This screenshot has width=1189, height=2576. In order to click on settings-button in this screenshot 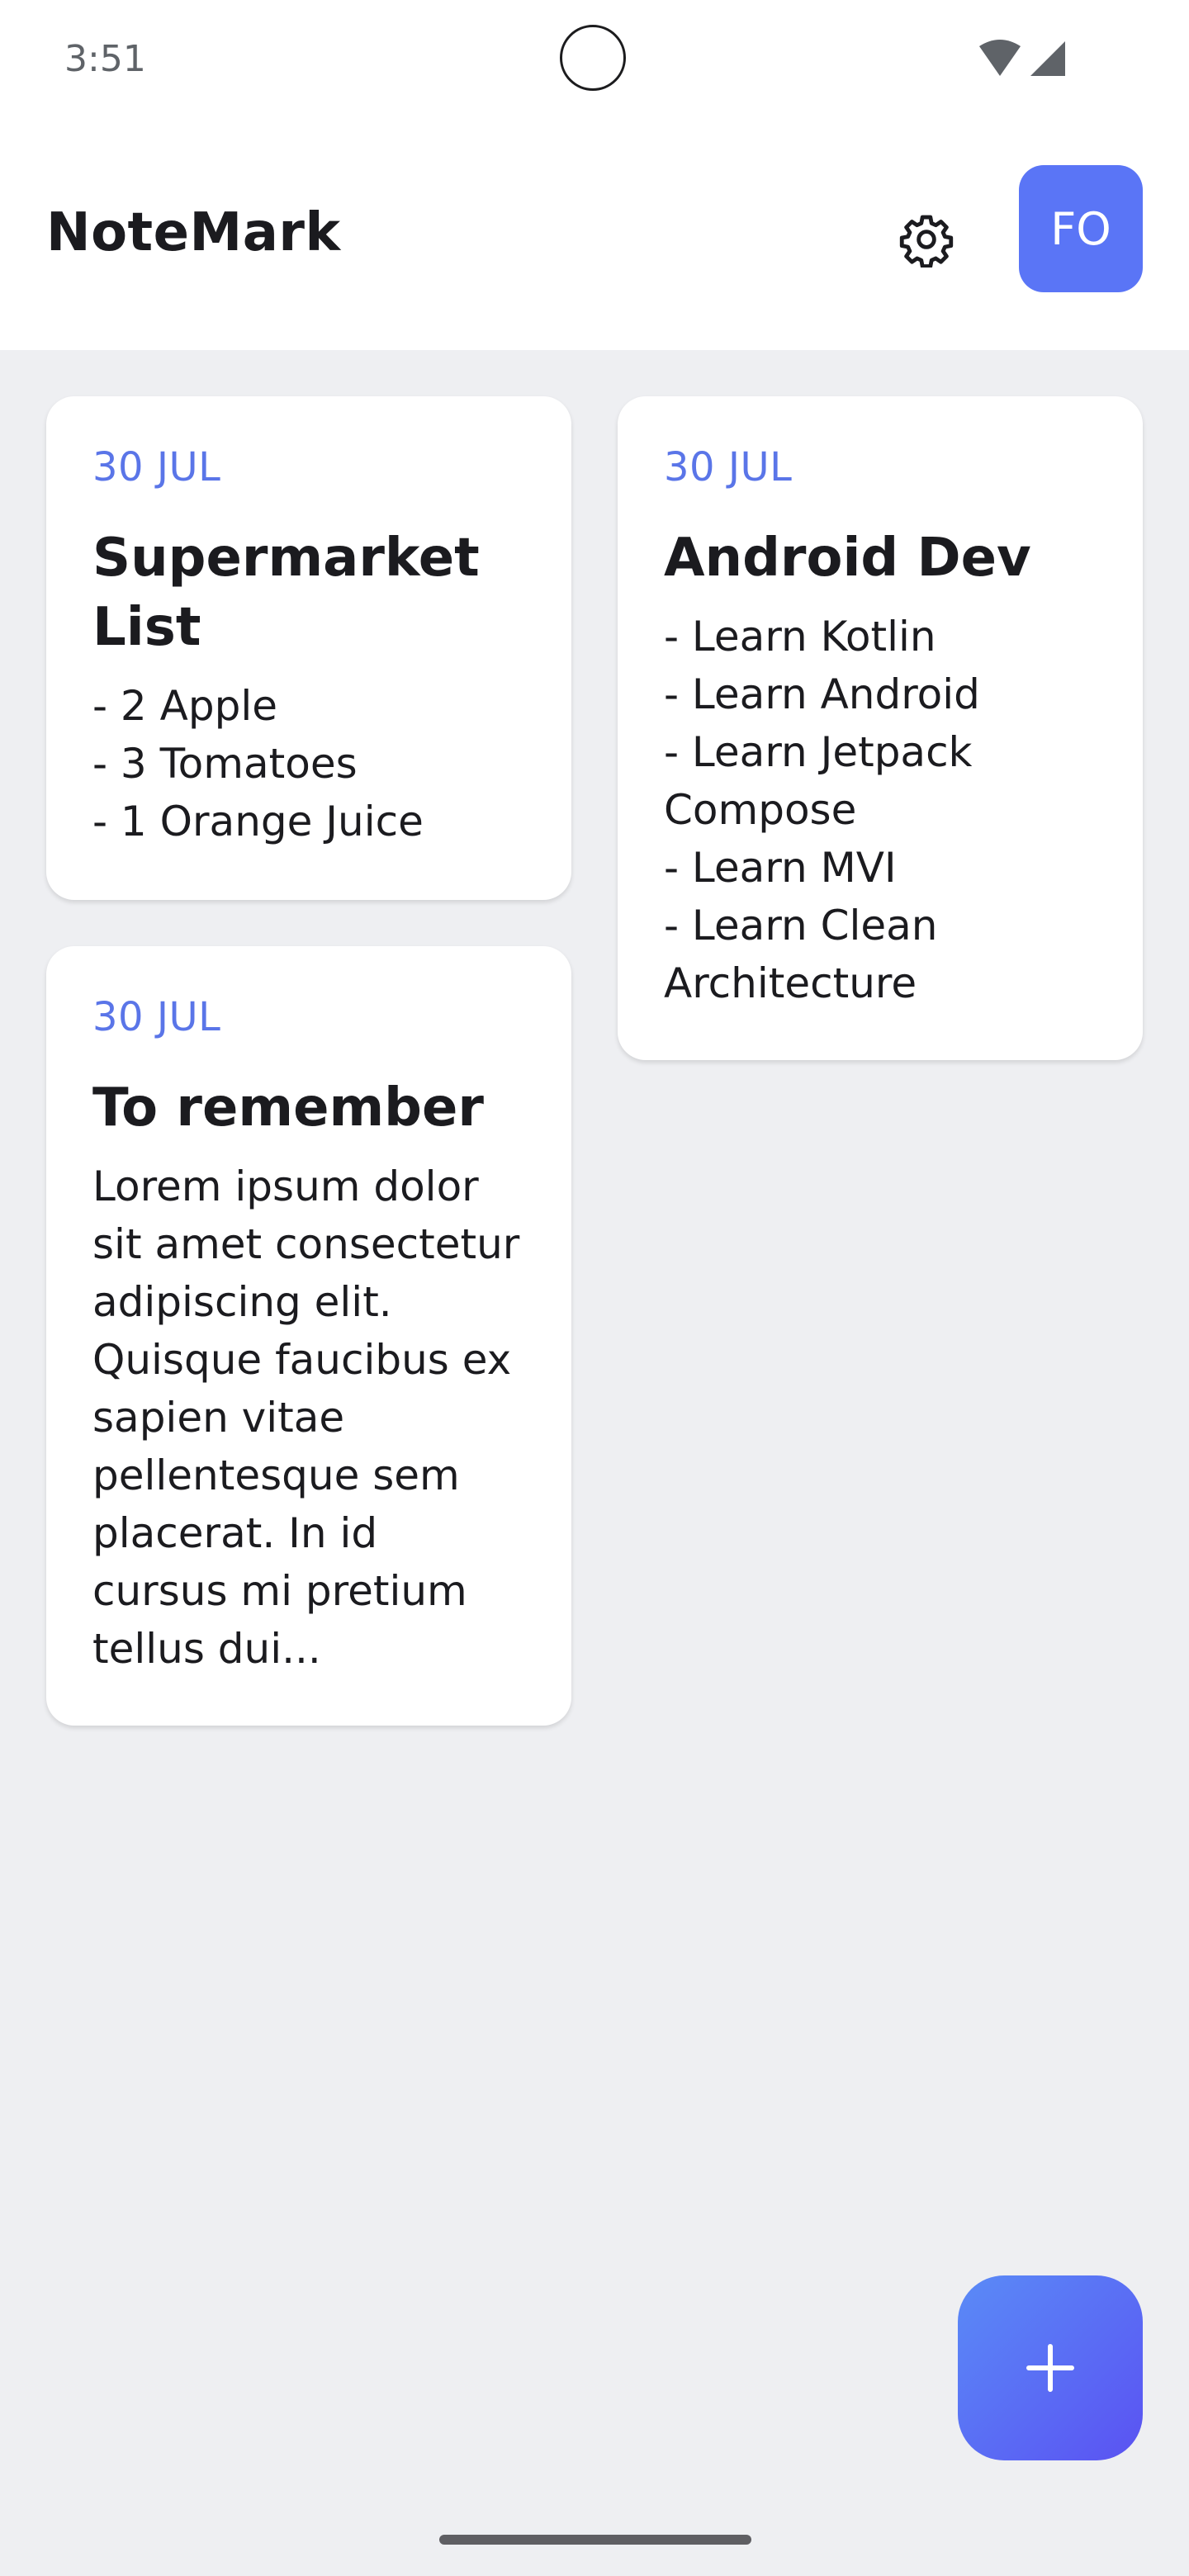, I will do `click(926, 239)`.